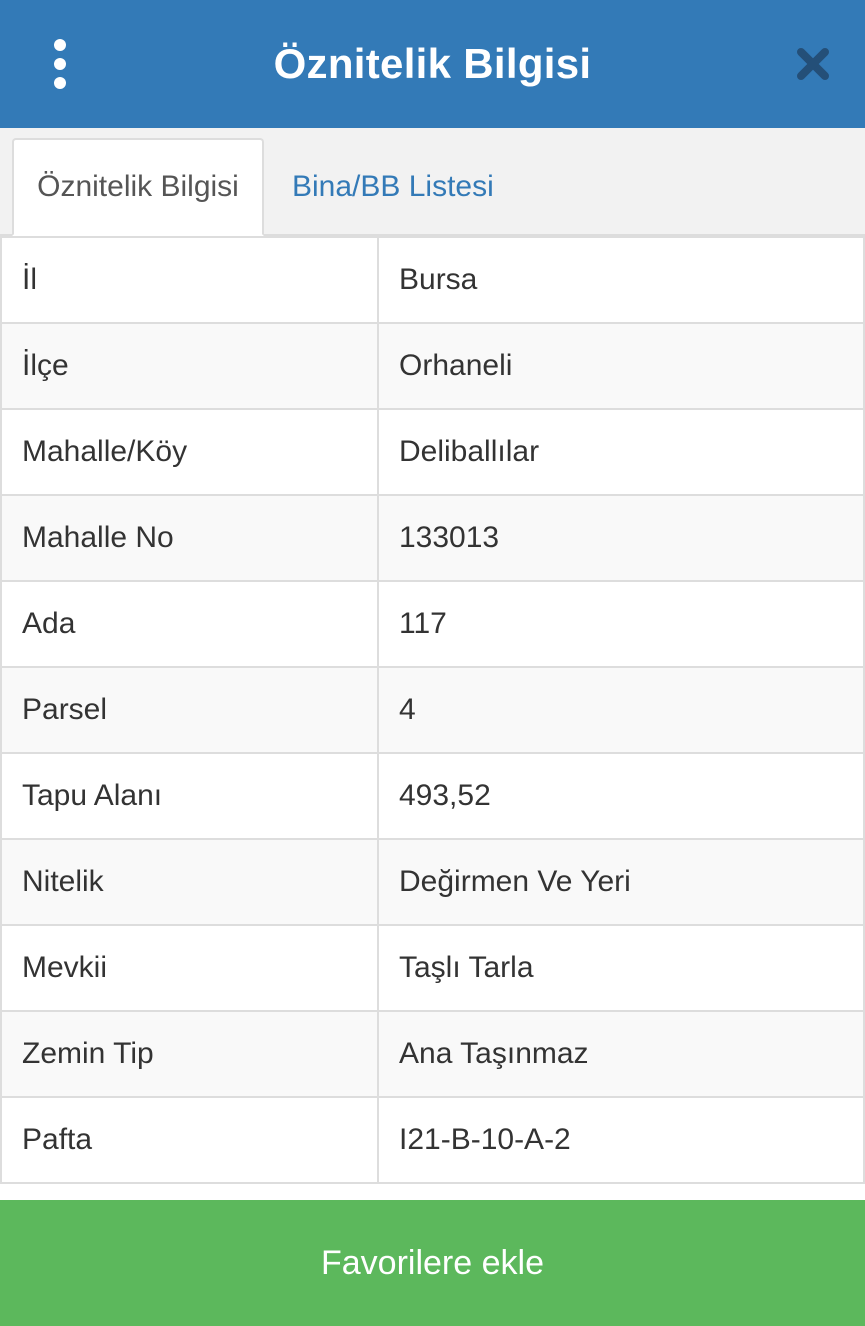 This screenshot has width=865, height=1326. Describe the element at coordinates (621, 538) in the screenshot. I see `row-value-mahalle-no: 133013` at that location.